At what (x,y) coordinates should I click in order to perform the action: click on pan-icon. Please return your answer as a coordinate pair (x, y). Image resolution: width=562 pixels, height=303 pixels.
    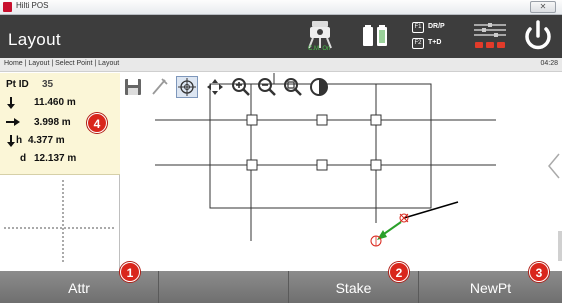
    Looking at the image, I should click on (215, 87).